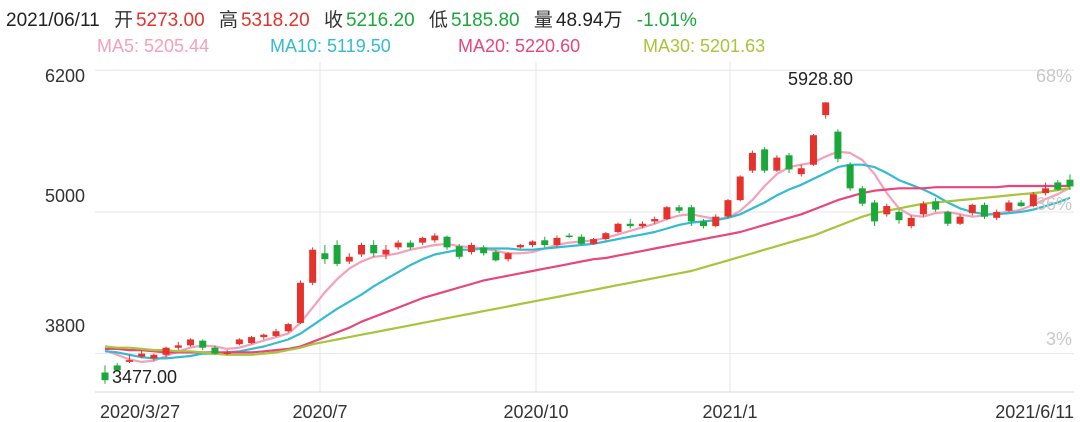 The width and height of the screenshot is (1080, 422). What do you see at coordinates (1054, 204) in the screenshot?
I see `y-right-tick-36: 36%` at bounding box center [1054, 204].